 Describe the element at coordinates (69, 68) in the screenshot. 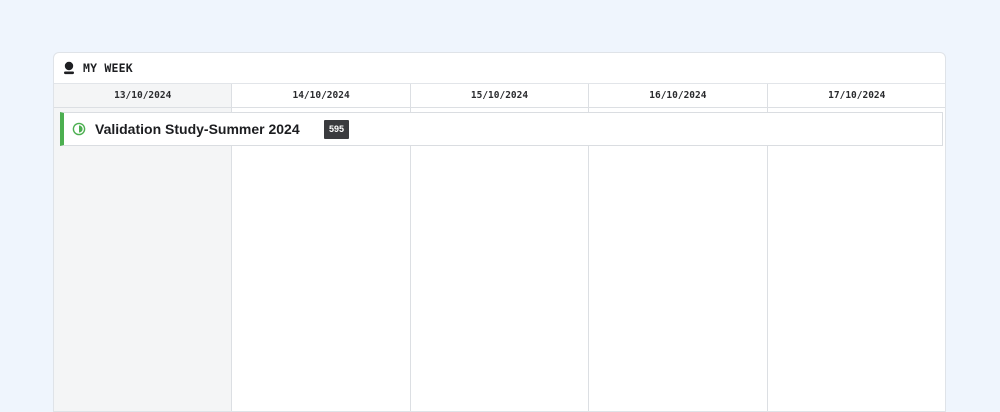

I see `person-icon` at that location.